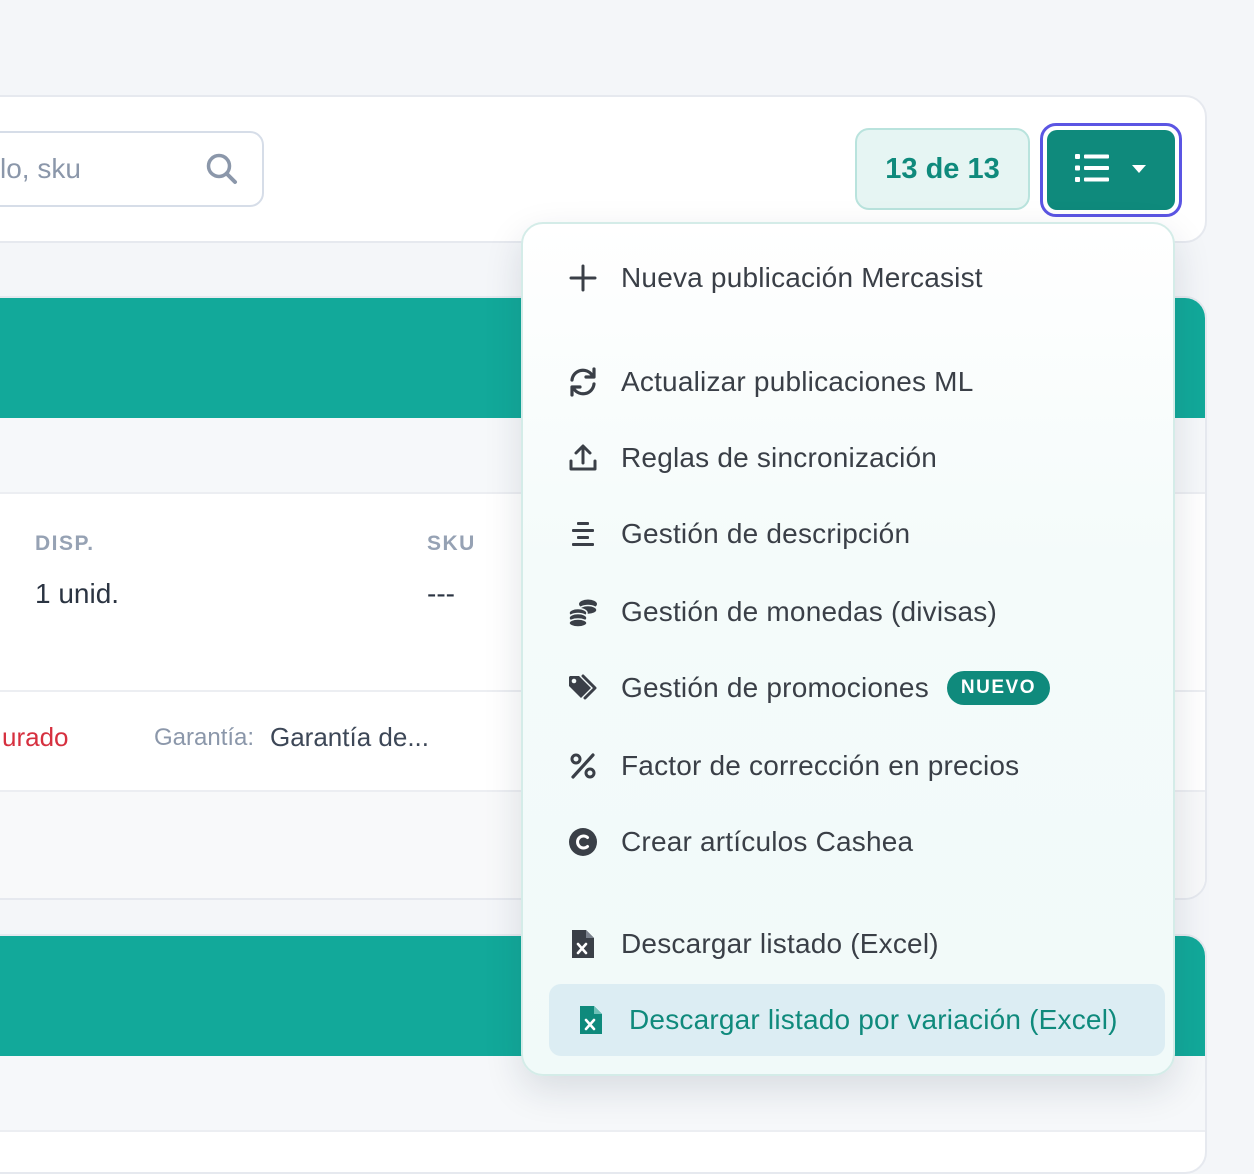 This screenshot has width=1254, height=1174. What do you see at coordinates (77, 593) in the screenshot?
I see `disp-value: 1 unid.` at bounding box center [77, 593].